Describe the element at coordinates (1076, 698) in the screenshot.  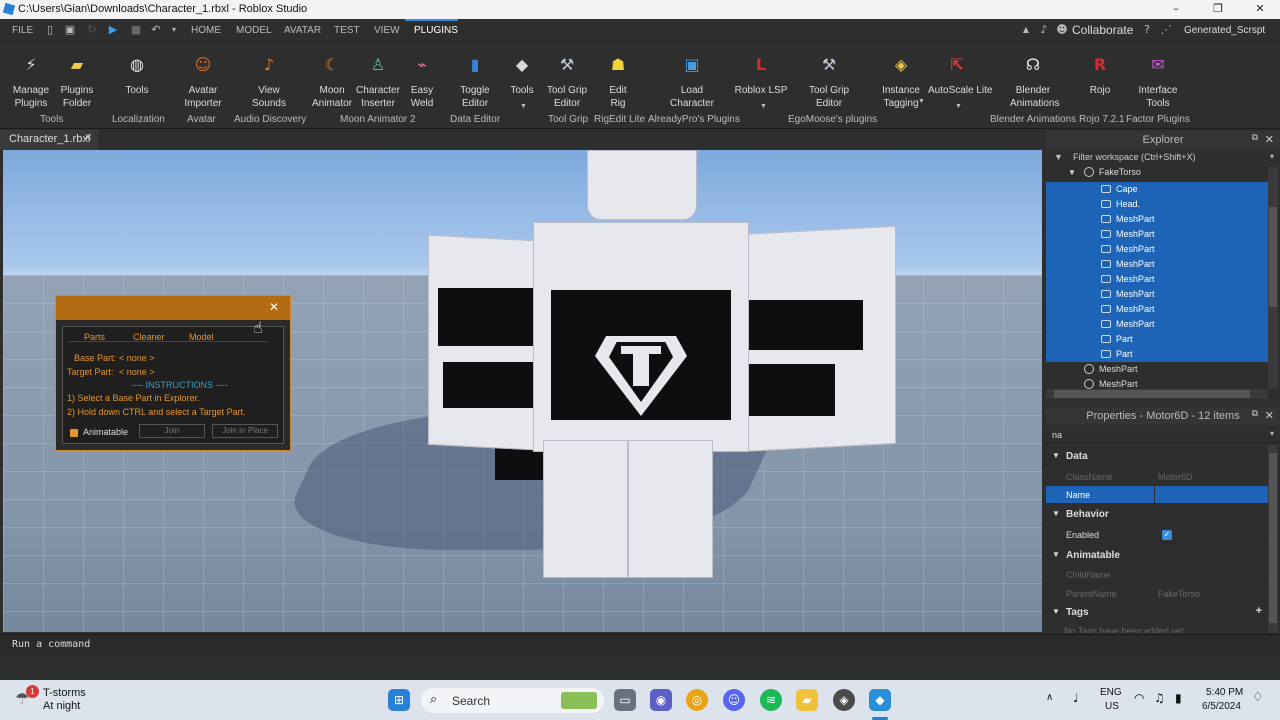
I see `microphone-icon: ♩` at that location.